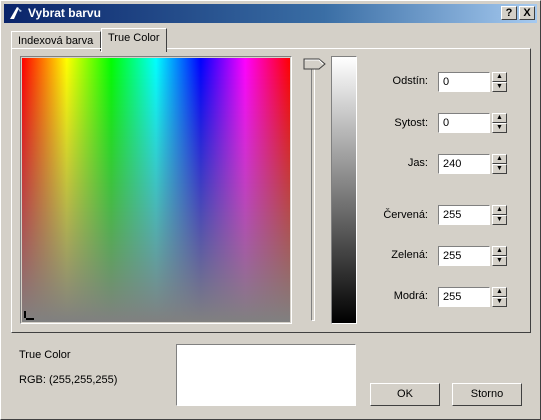  I want to click on help-button: ?, so click(509, 13).